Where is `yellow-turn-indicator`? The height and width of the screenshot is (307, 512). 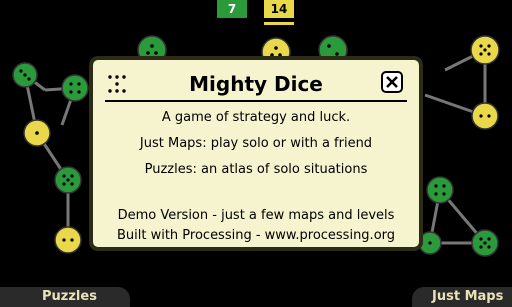
yellow-turn-indicator is located at coordinates (279, 23).